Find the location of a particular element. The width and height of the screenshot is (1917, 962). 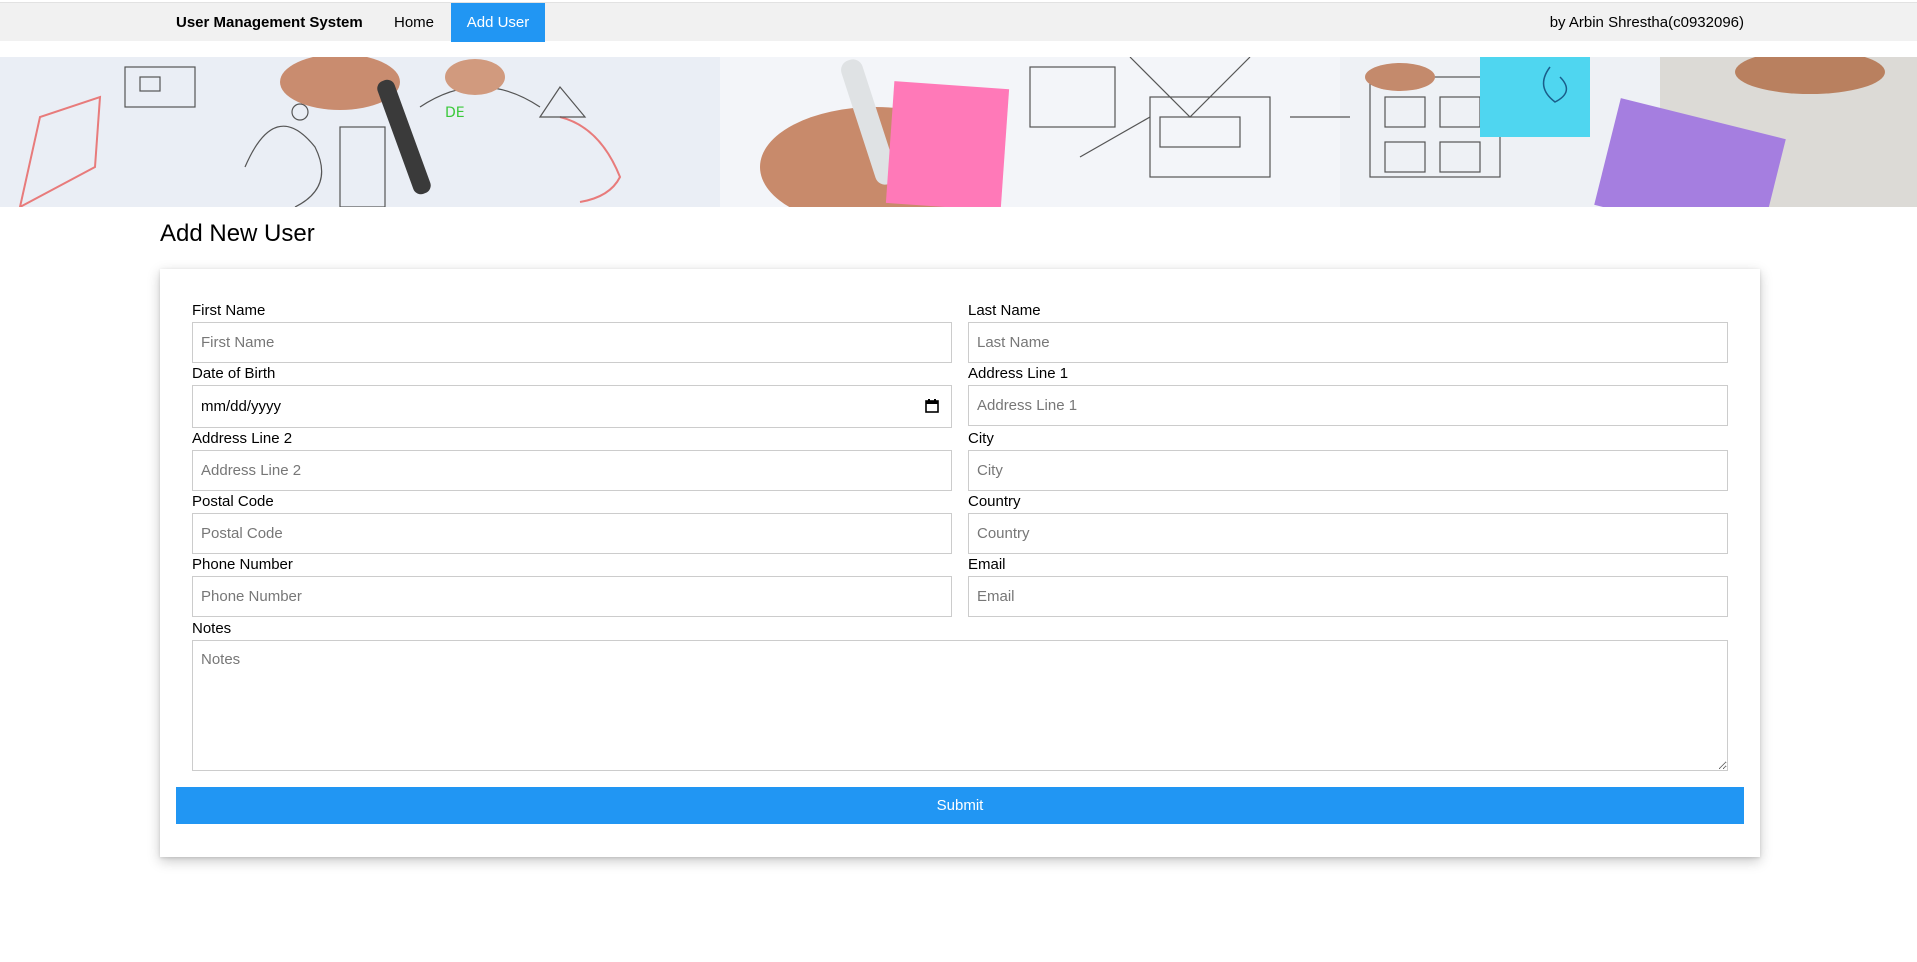

email-group: Email is located at coordinates (1348, 586).